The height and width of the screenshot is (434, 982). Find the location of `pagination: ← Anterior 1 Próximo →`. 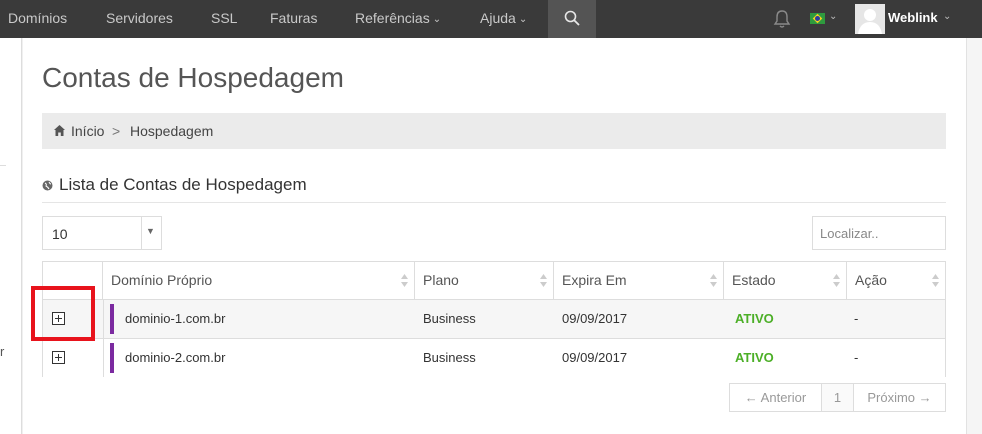

pagination: ← Anterior 1 Próximo → is located at coordinates (837, 397).